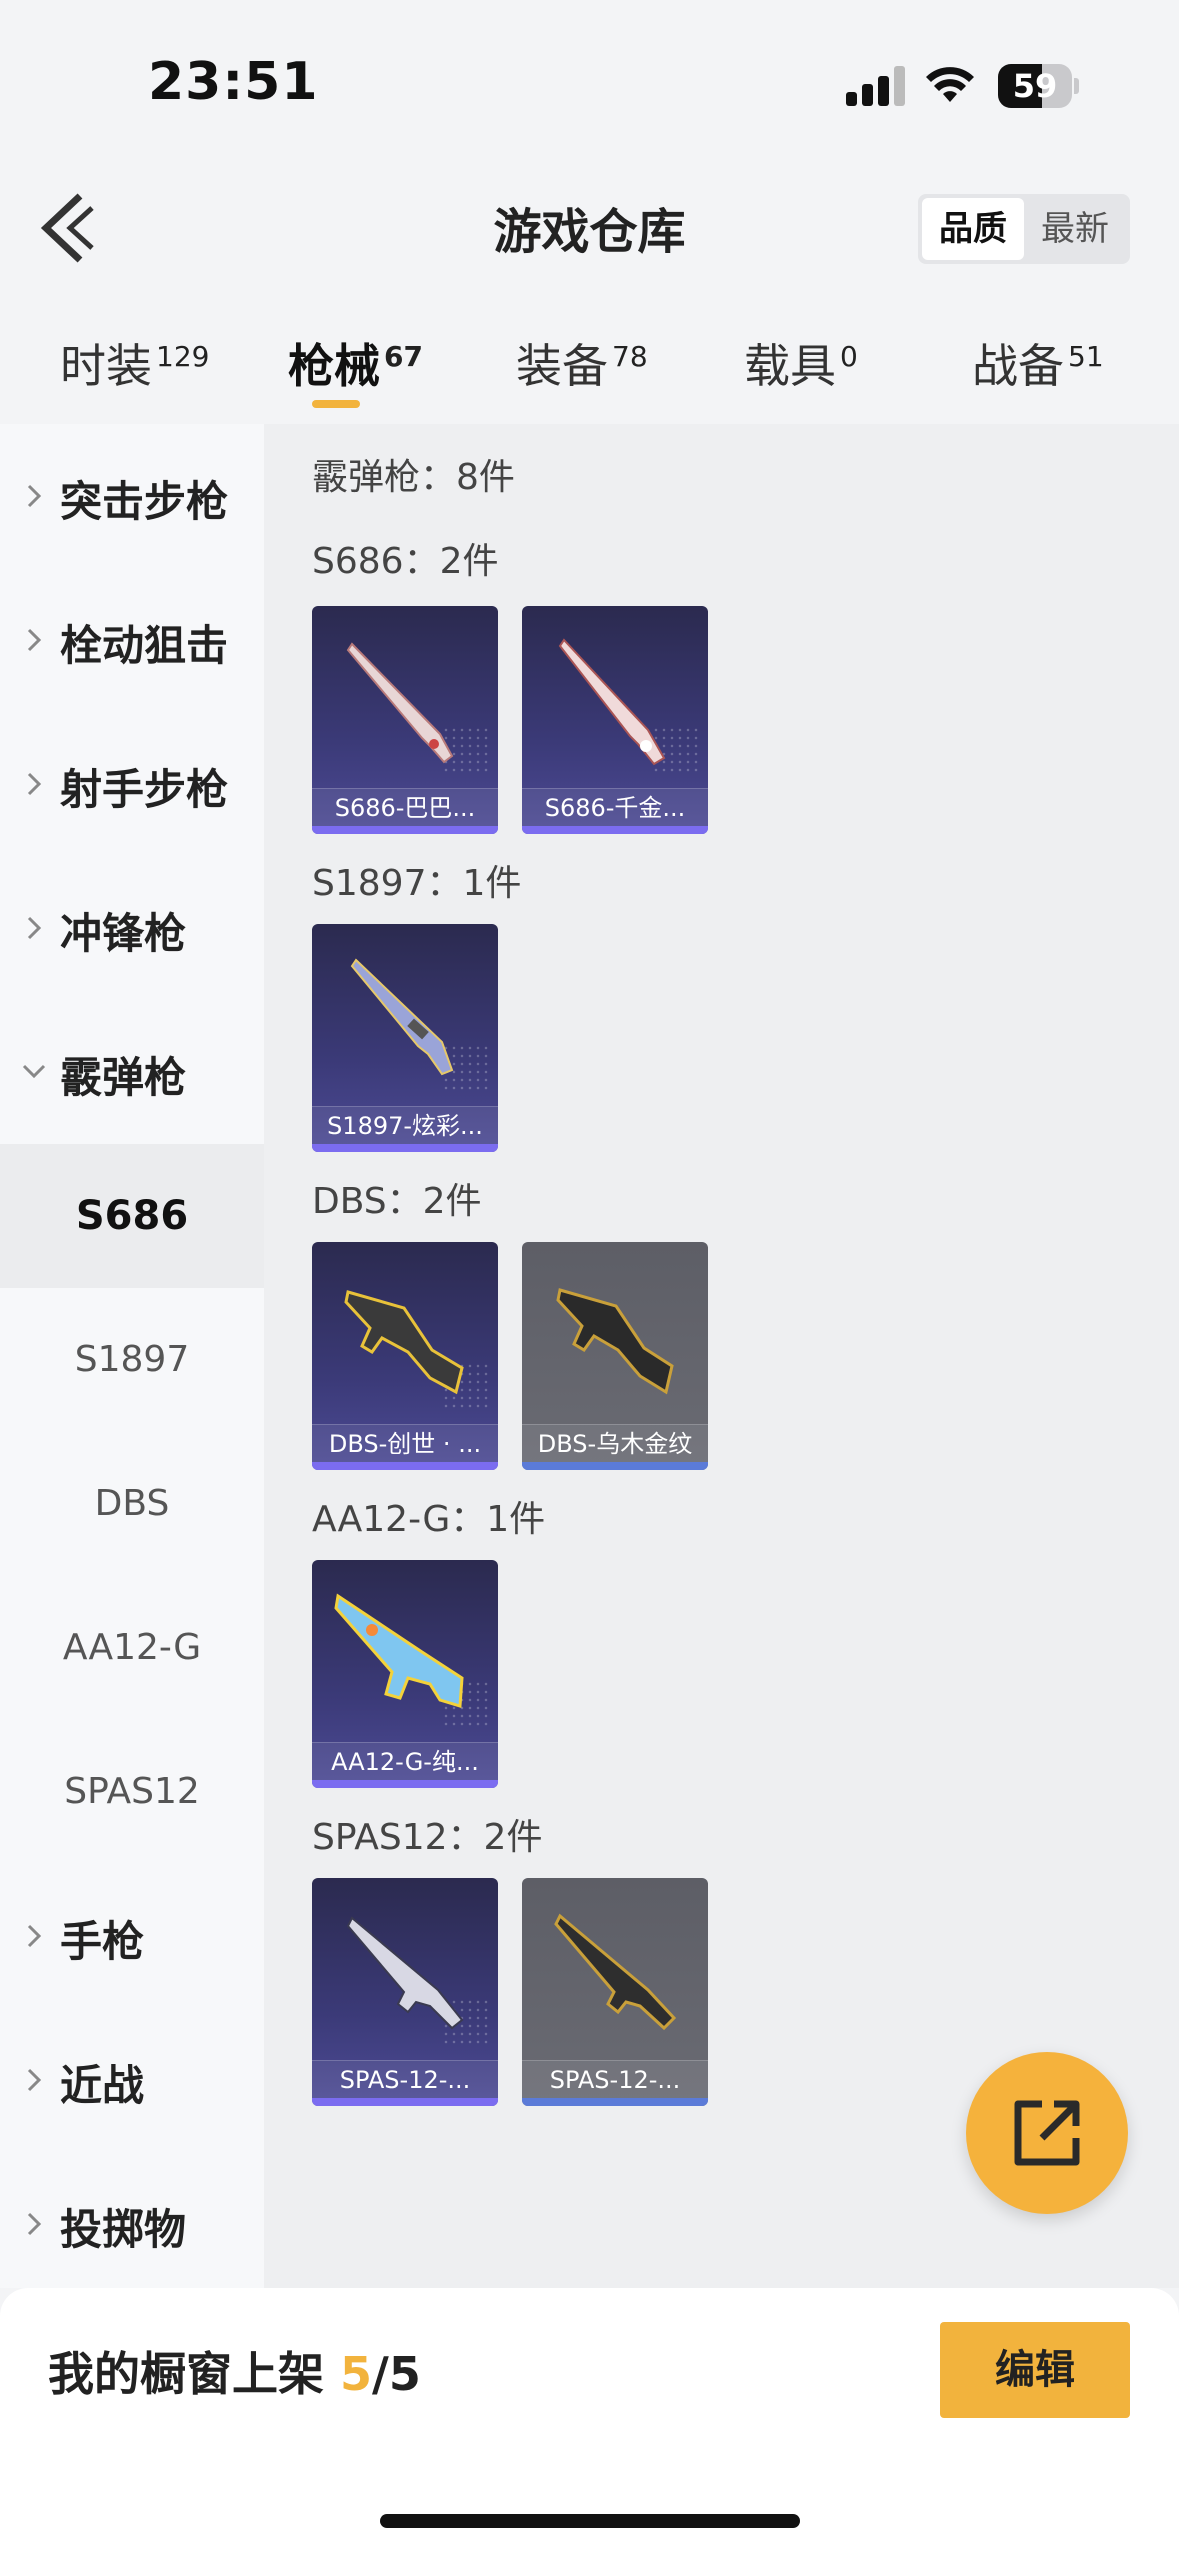  What do you see at coordinates (950, 84) in the screenshot?
I see `wifi-icon` at bounding box center [950, 84].